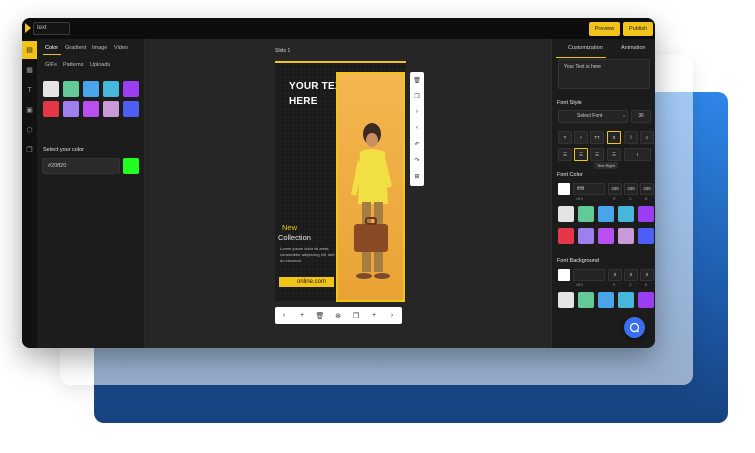  I want to click on font-color-g-input: 255, so click(631, 189).